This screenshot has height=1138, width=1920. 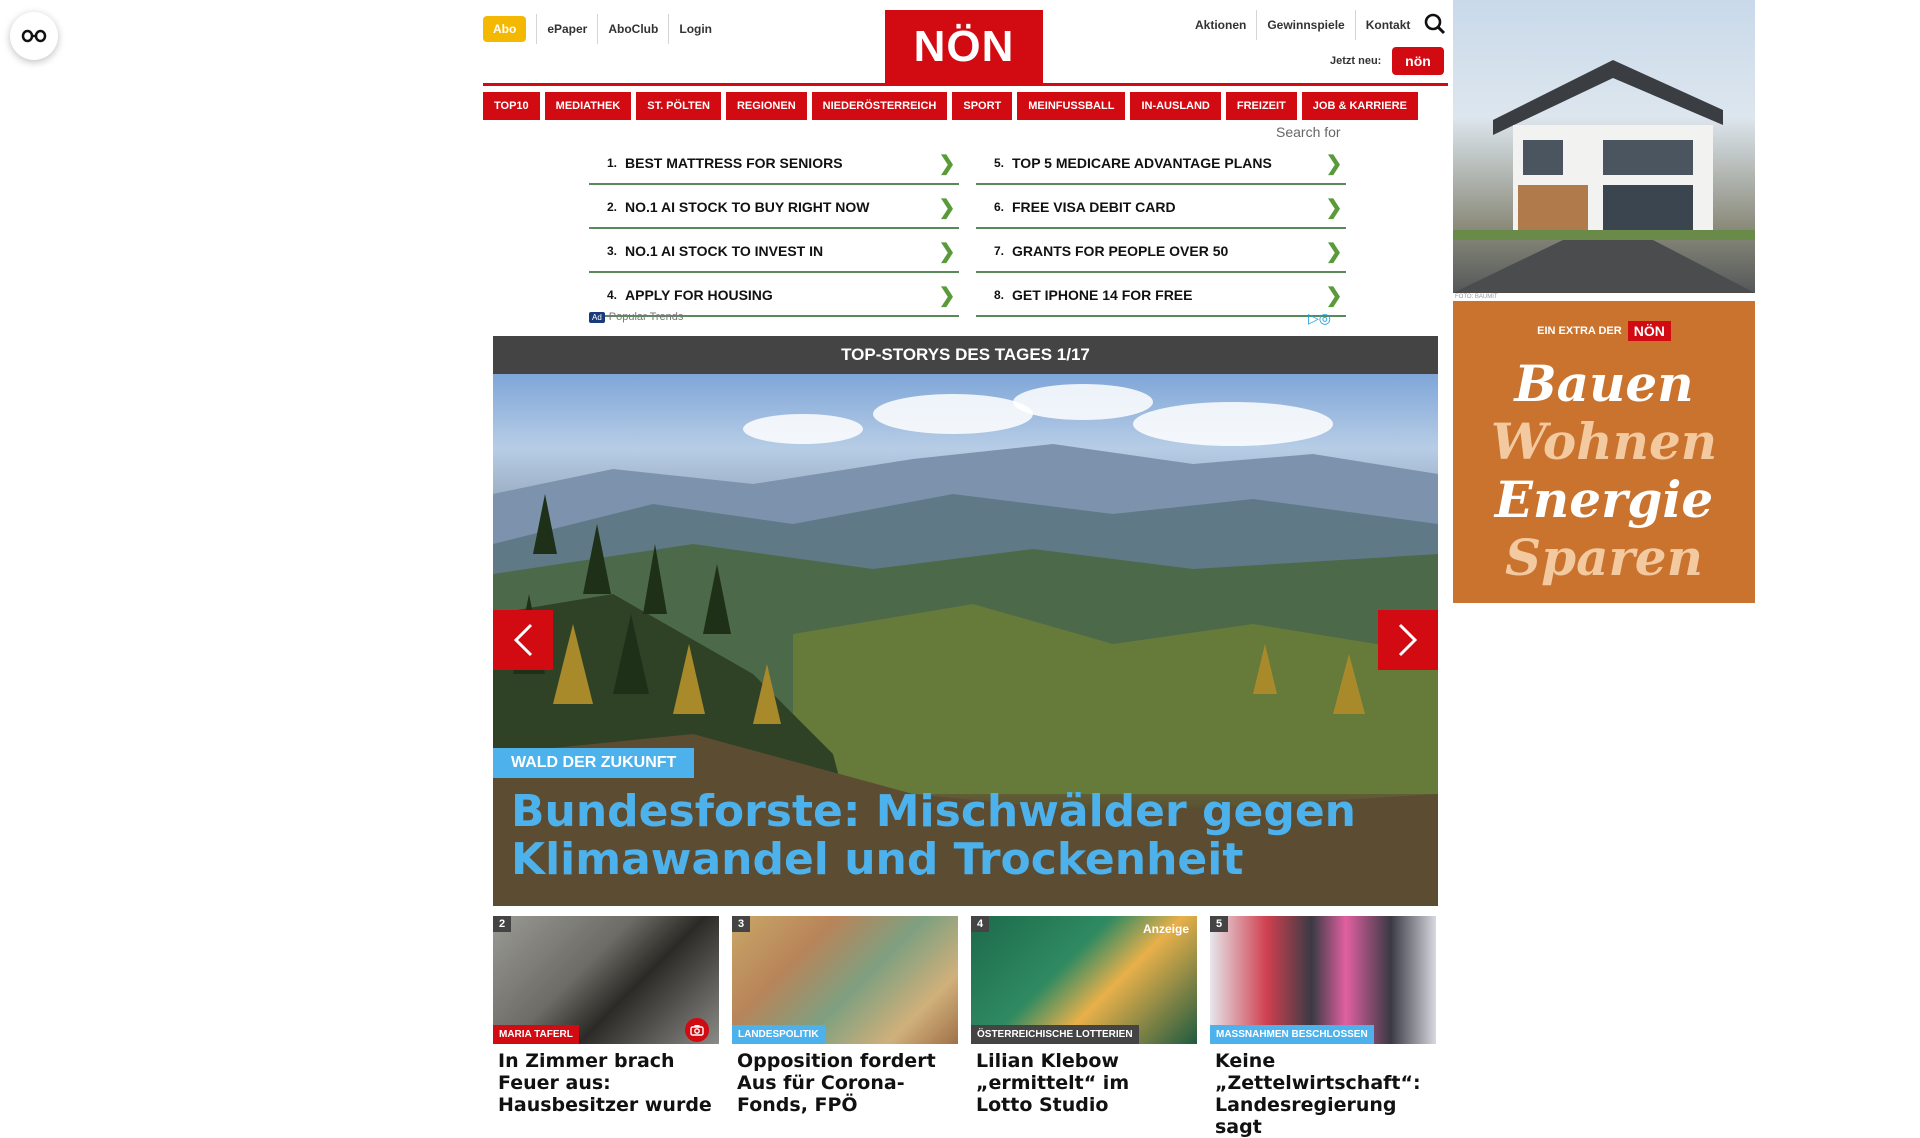 What do you see at coordinates (1476, 297) in the screenshot?
I see `ad-photo-credit: FOTO: BAUMIT` at bounding box center [1476, 297].